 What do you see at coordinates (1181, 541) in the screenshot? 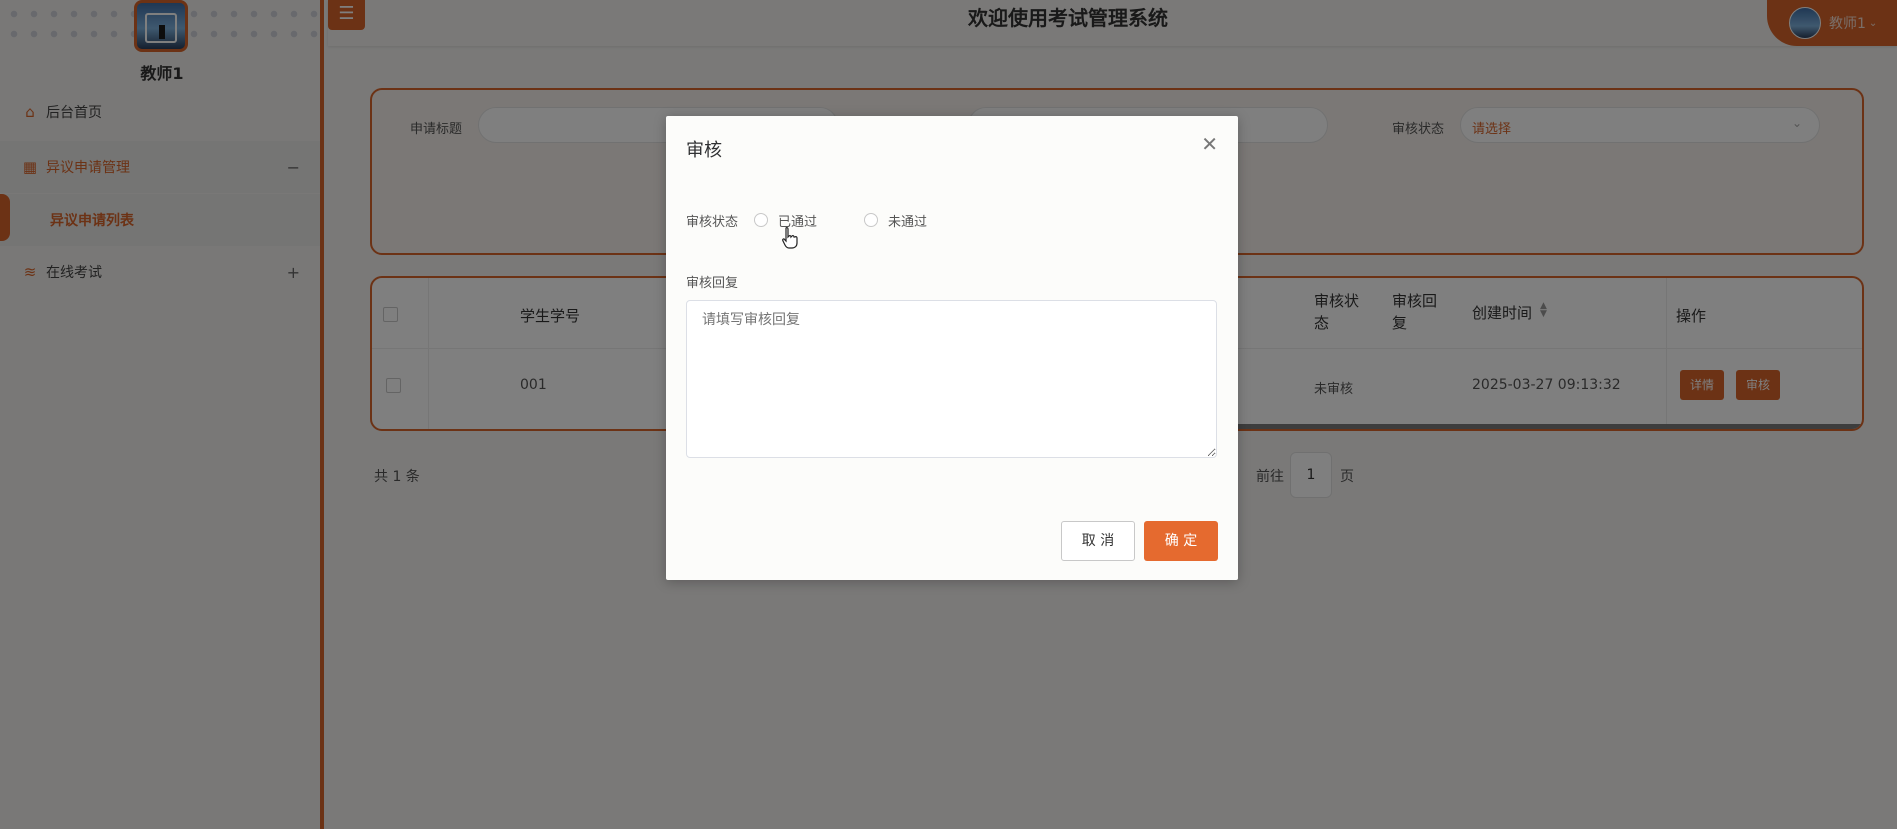
I see `confirm-button: 确 定` at bounding box center [1181, 541].